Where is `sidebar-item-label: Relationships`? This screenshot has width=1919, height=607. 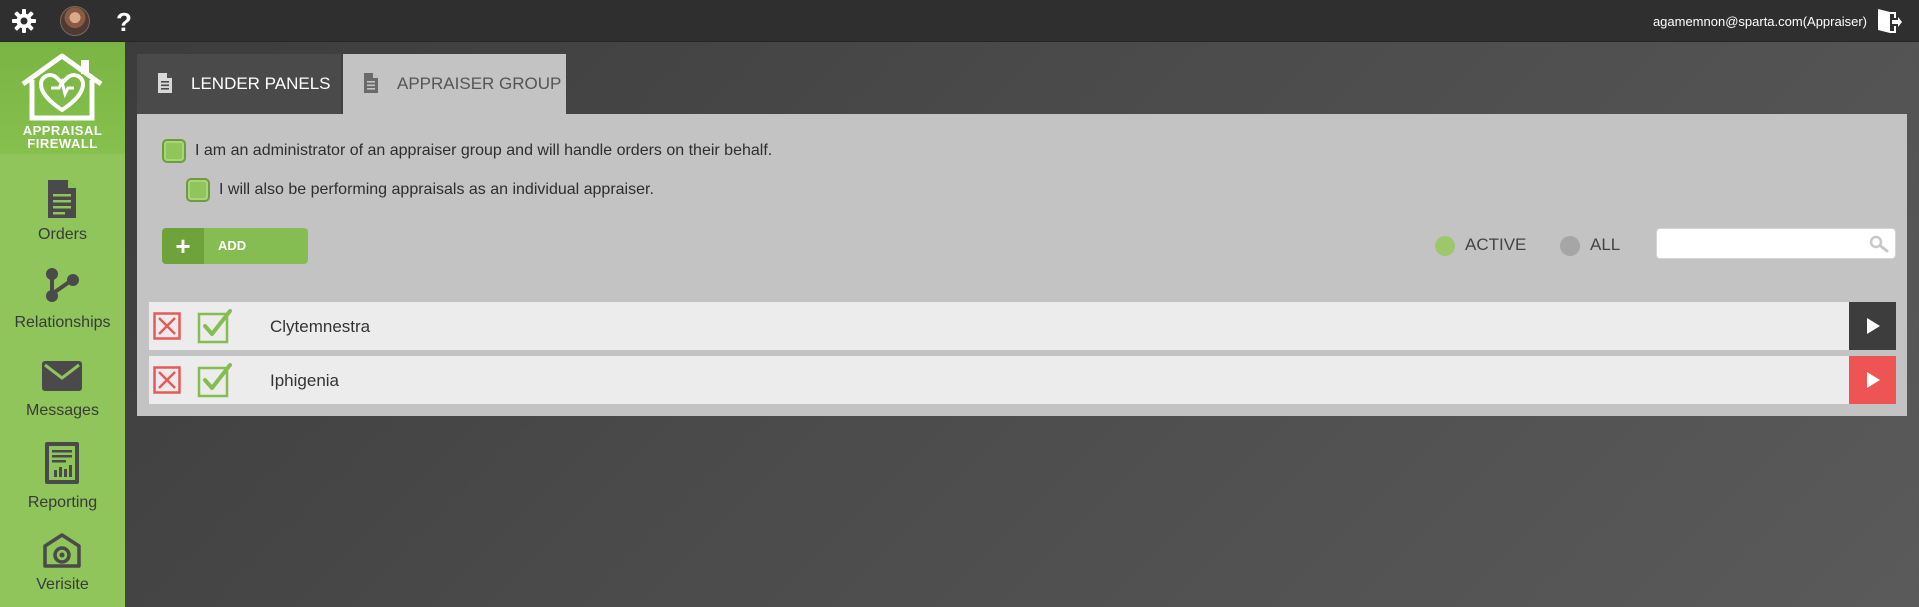 sidebar-item-label: Relationships is located at coordinates (62, 322).